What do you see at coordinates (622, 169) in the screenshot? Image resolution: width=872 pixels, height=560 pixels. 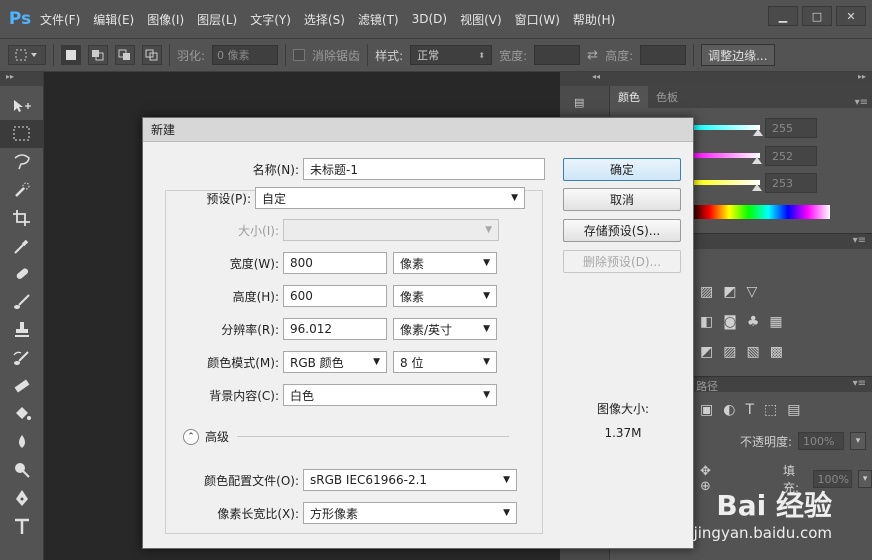 I see `ok-button: 确定` at bounding box center [622, 169].